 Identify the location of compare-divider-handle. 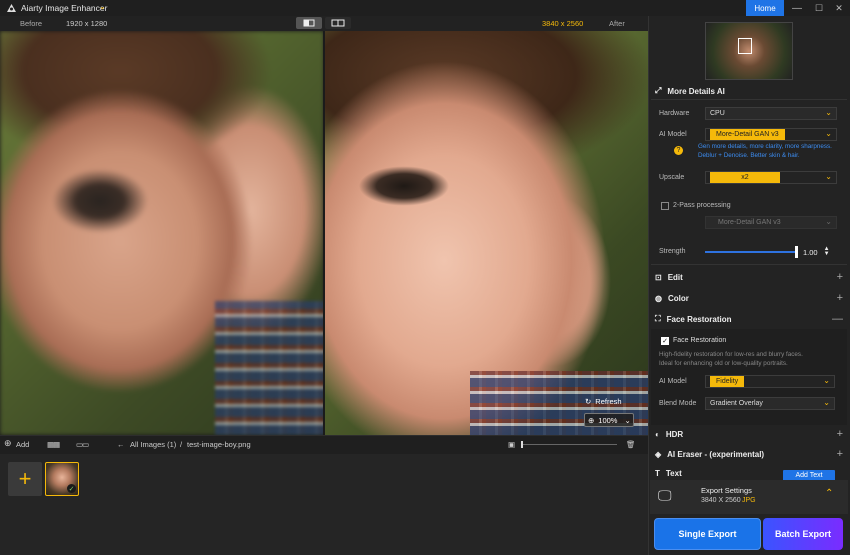
(324, 233).